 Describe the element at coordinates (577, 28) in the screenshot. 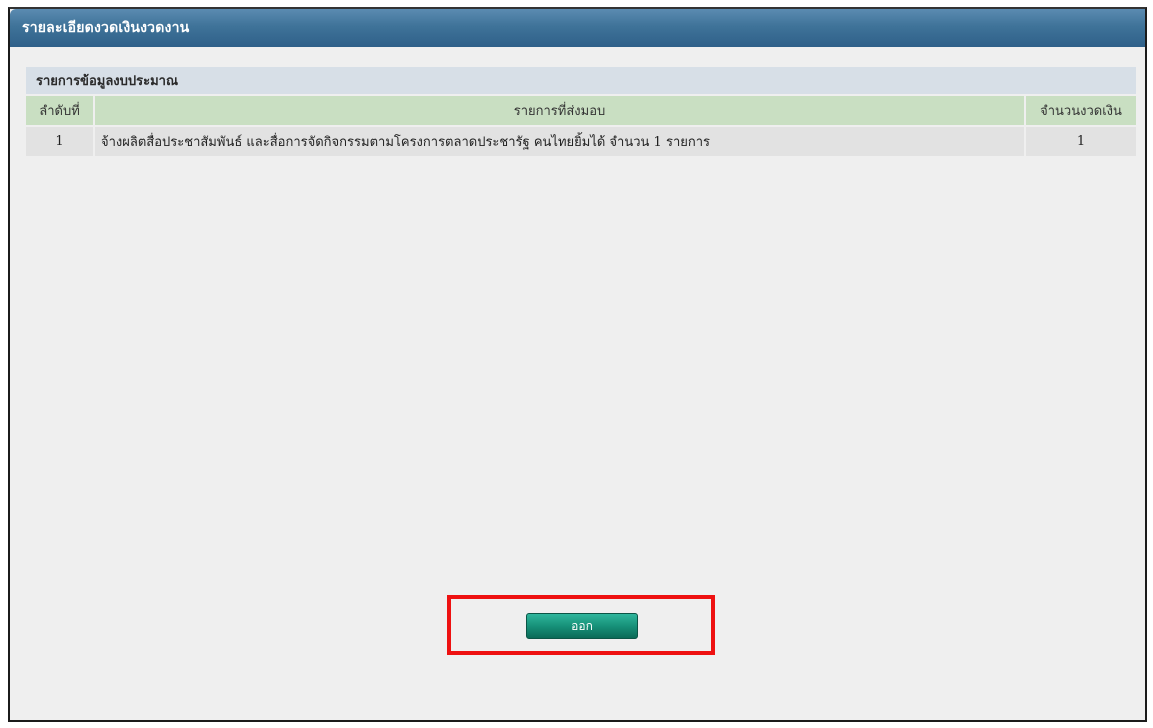

I see `dialog-titlebar: รายละเอียดงวดเงินงวดงาน` at that location.